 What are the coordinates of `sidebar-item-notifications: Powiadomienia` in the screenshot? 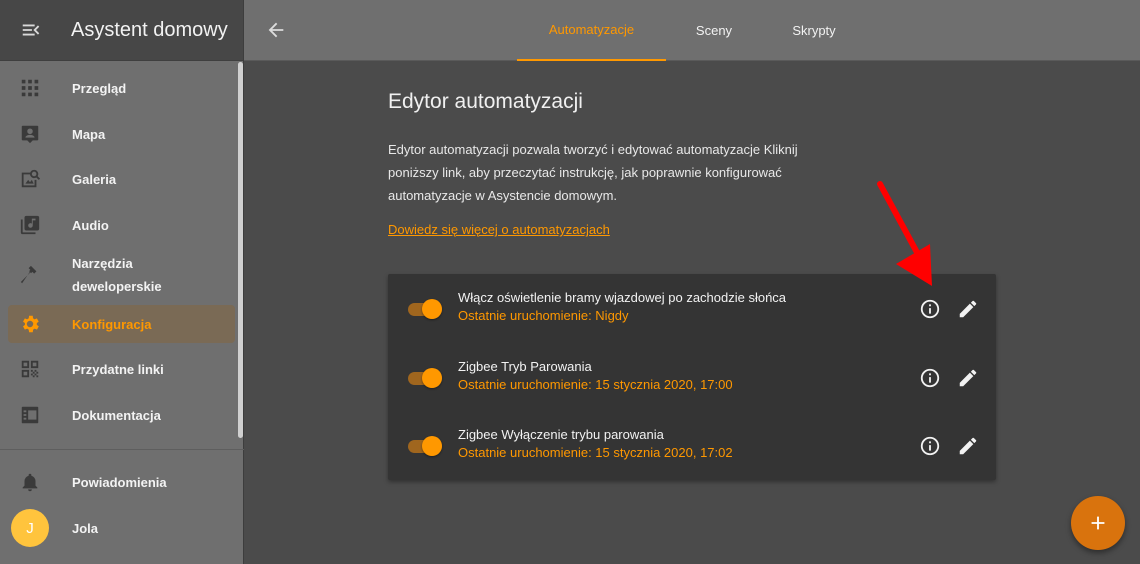 It's located at (121, 482).